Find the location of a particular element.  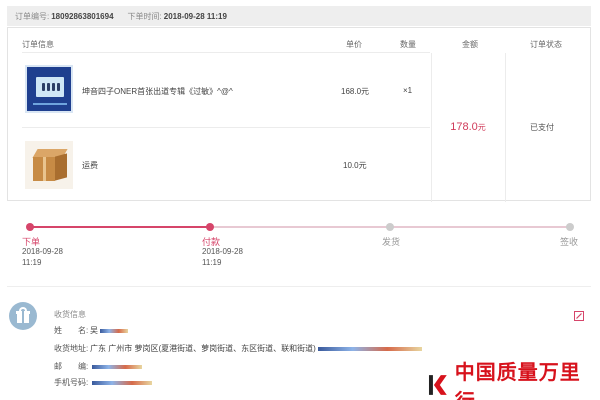

brand-logo-icon is located at coordinates (437, 385).